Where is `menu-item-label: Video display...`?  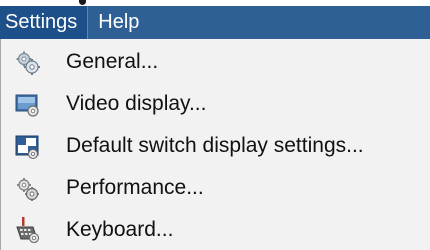
menu-item-label: Video display... is located at coordinates (136, 103).